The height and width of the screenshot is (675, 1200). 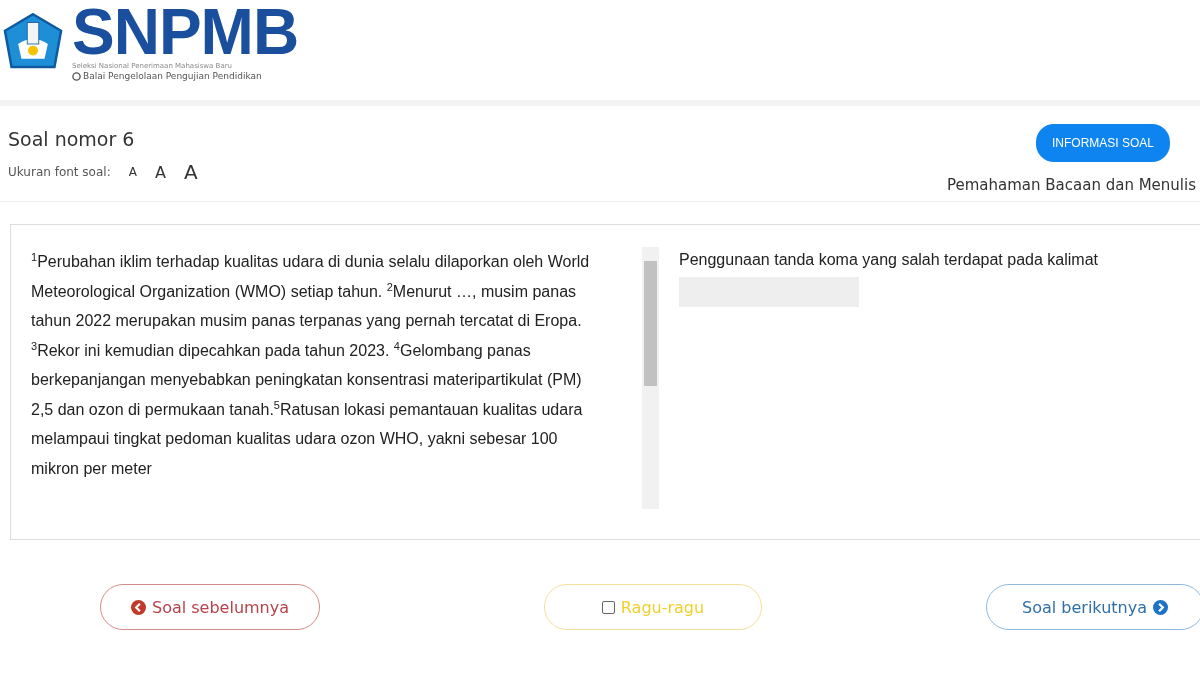 What do you see at coordinates (172, 76) in the screenshot?
I see `logo-organization: Balai Pengelolaan Pengujian Pendidikan` at bounding box center [172, 76].